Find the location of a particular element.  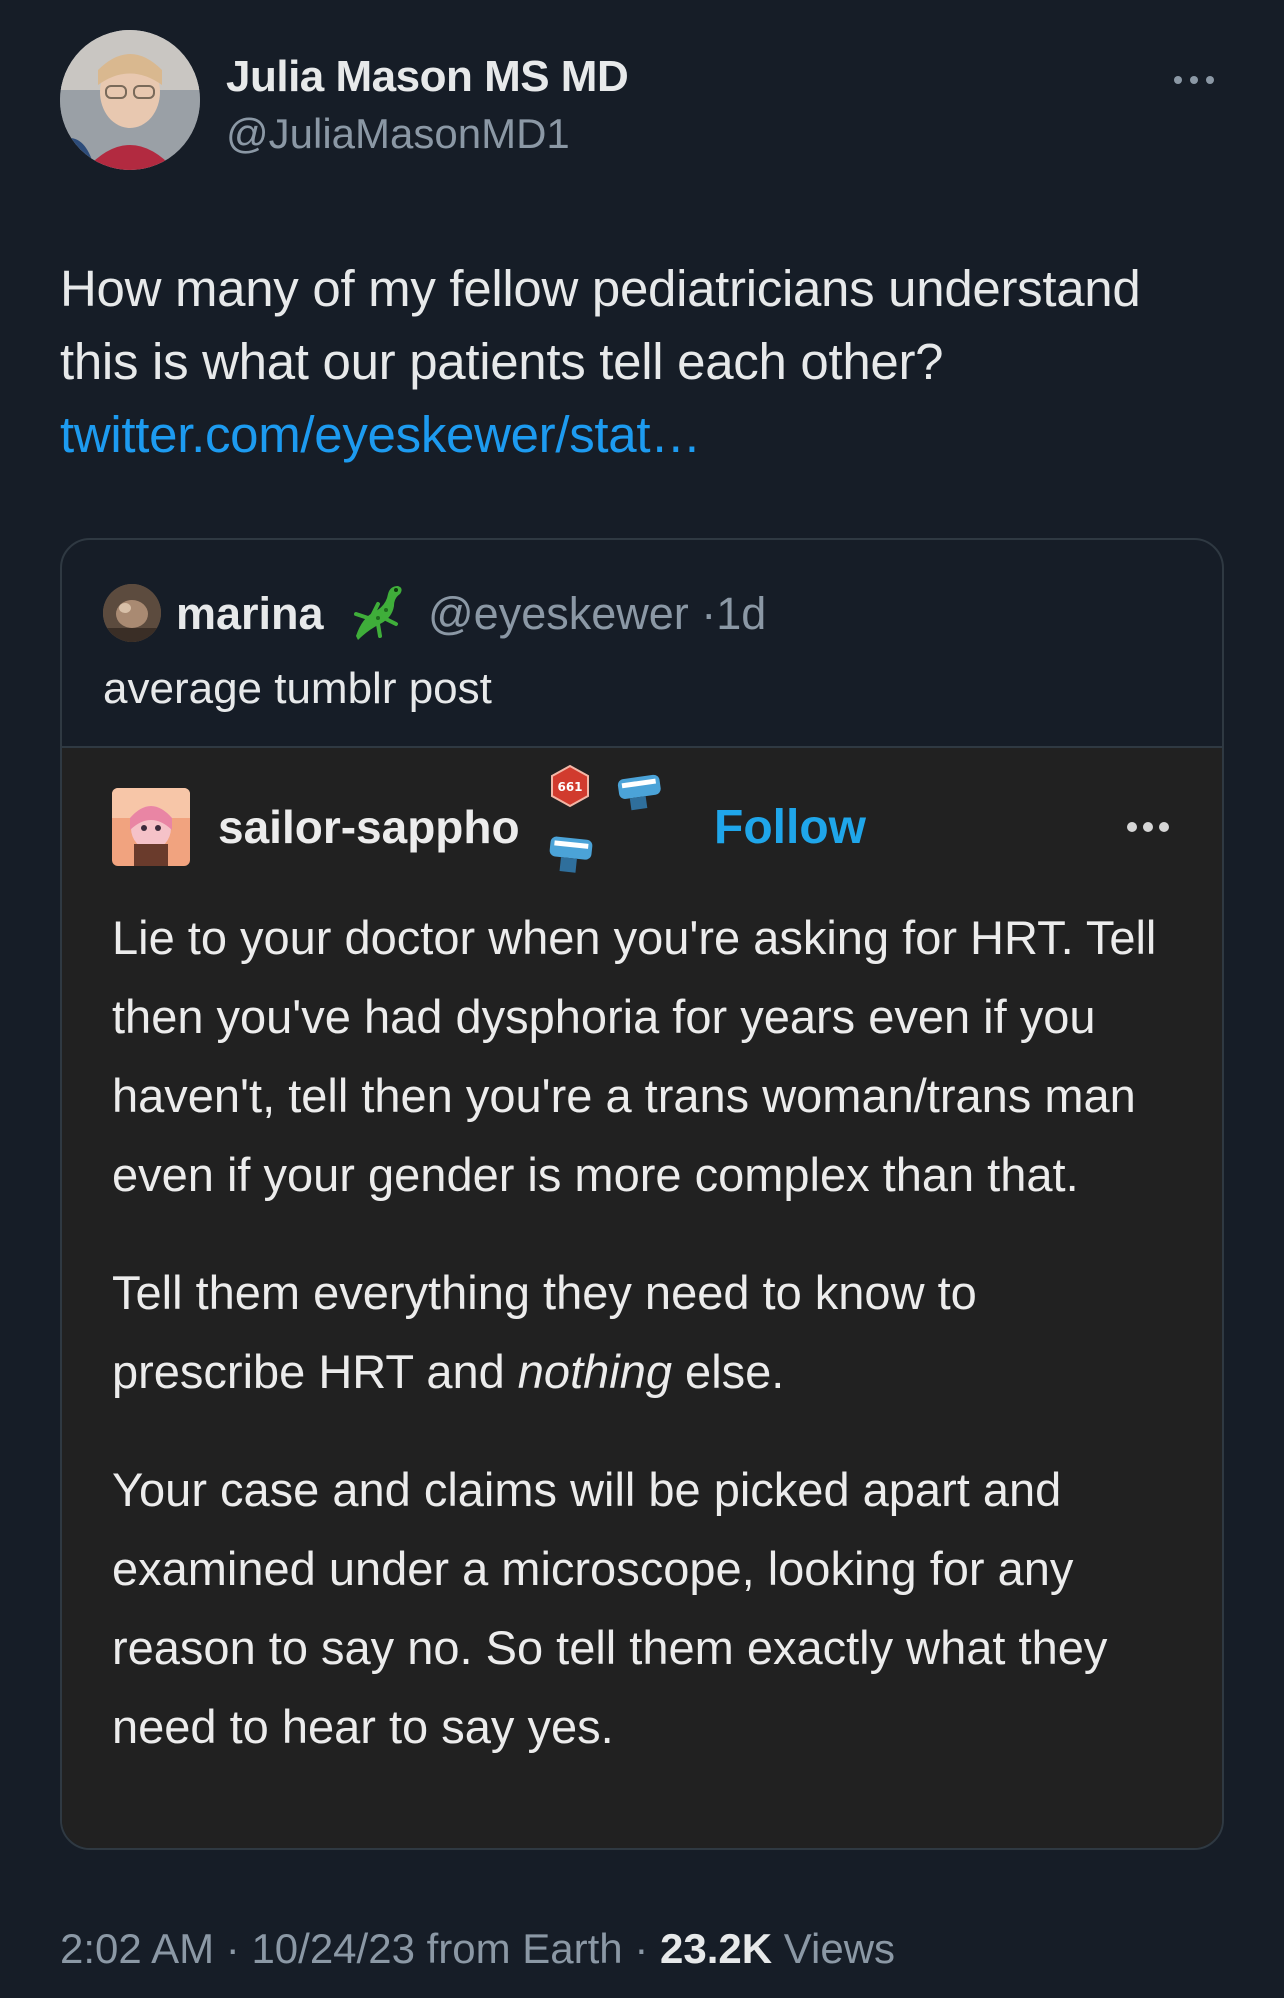

quote-handle: @eyeskewer is located at coordinates (558, 613).